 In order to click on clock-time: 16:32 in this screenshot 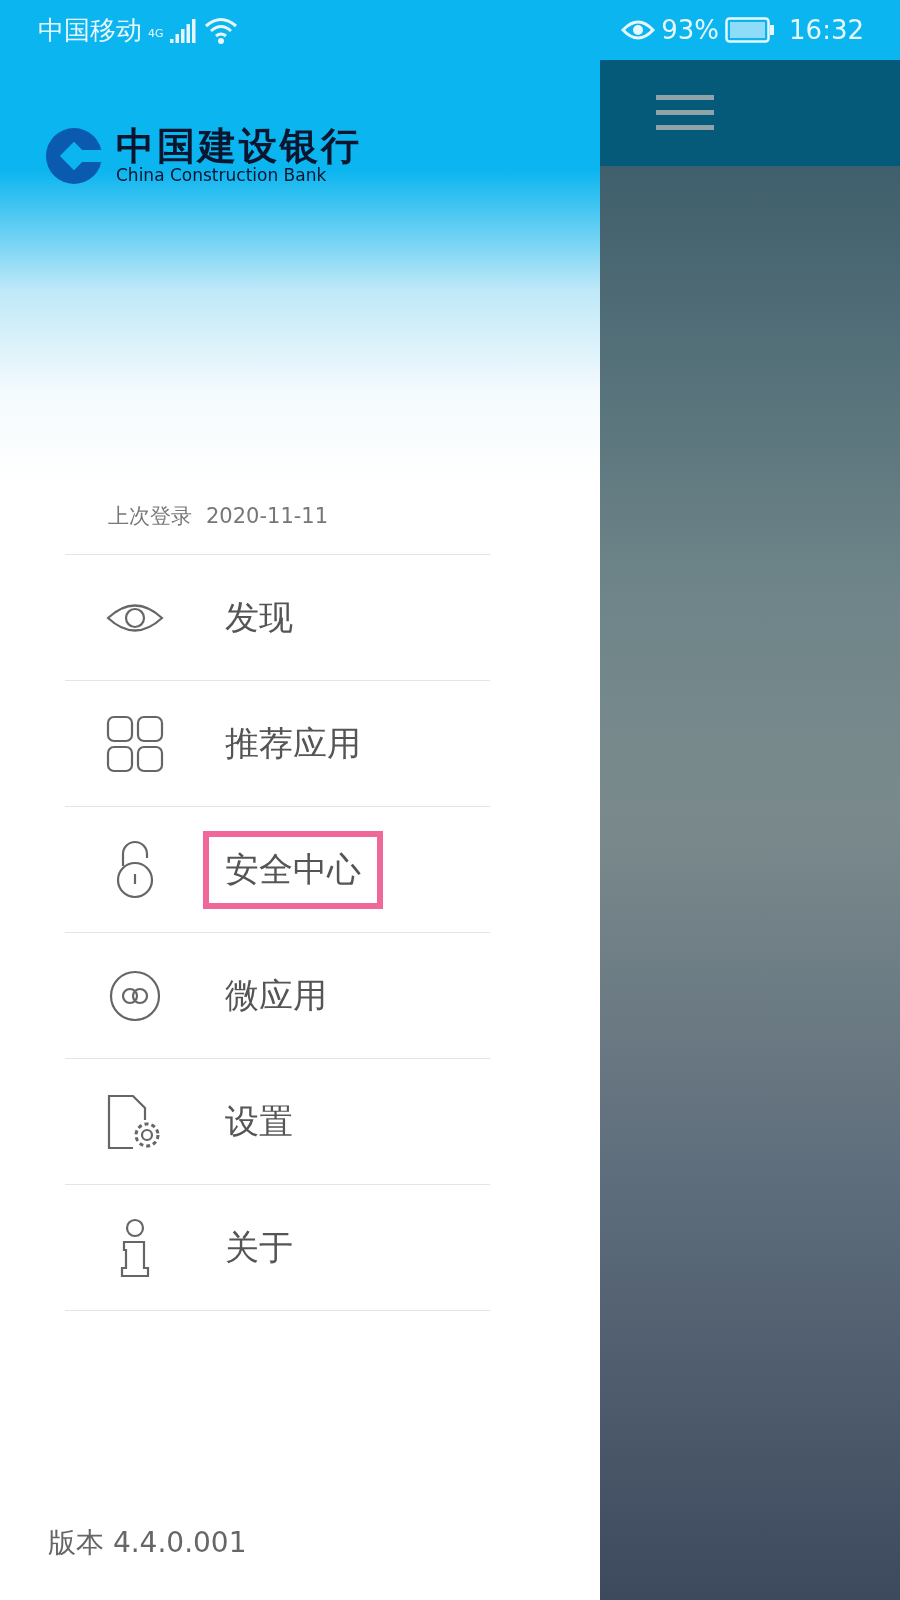, I will do `click(826, 30)`.